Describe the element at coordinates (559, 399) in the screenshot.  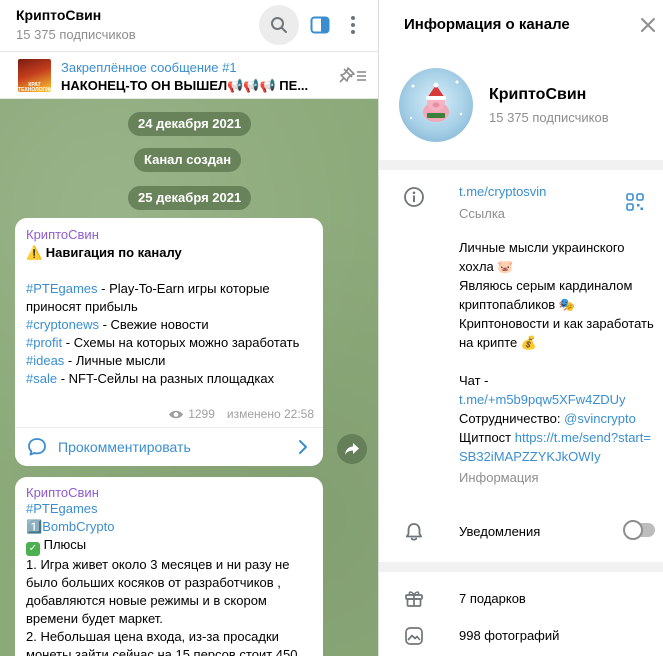
I see `chat-invite-link: t.me/+m5b9pqw5XFw4ZDUy` at that location.